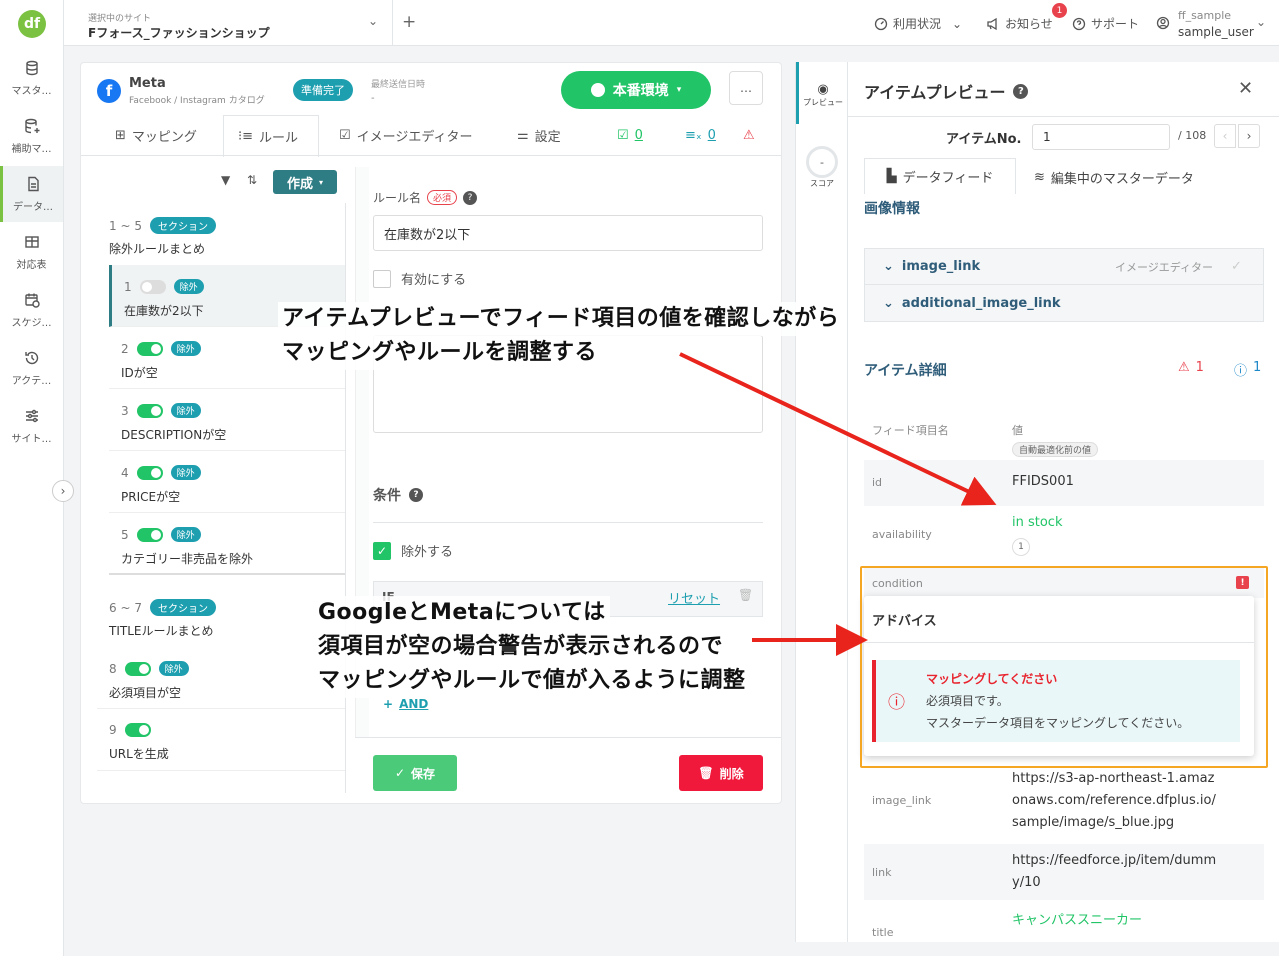  Describe the element at coordinates (164, 137) in the screenshot. I see `tab-mapping-label: マッピング` at that location.